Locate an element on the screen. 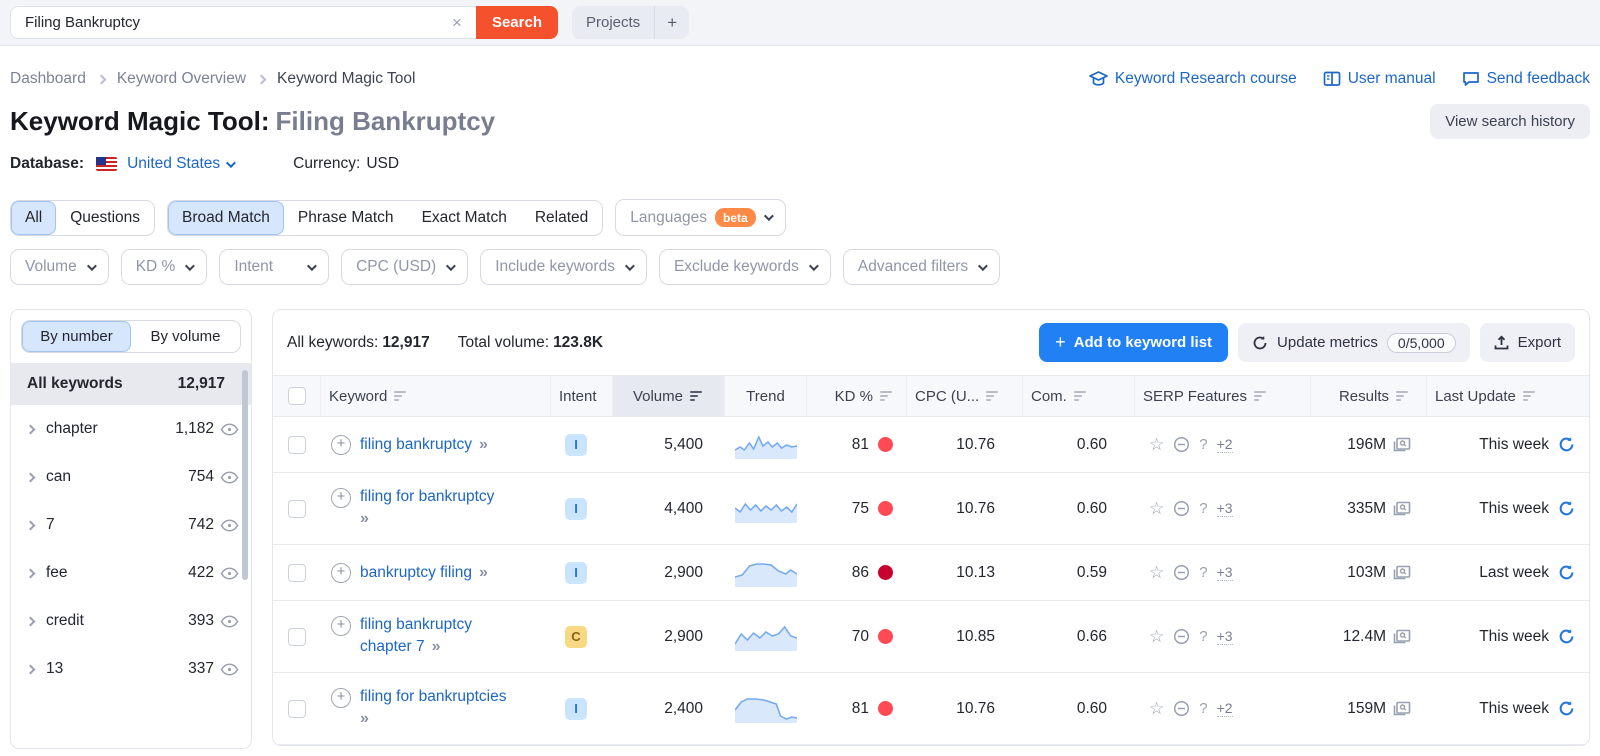 Image resolution: width=1600 pixels, height=756 pixels. sort-by-number-tab: By number is located at coordinates (76, 336).